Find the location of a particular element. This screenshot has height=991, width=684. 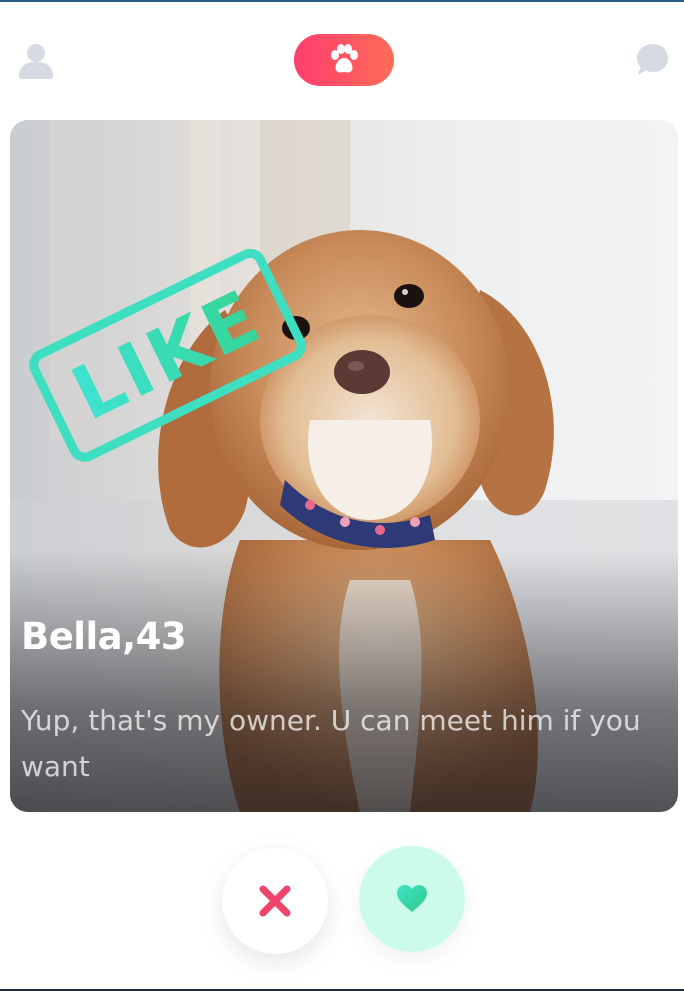

app-header is located at coordinates (342, 58).